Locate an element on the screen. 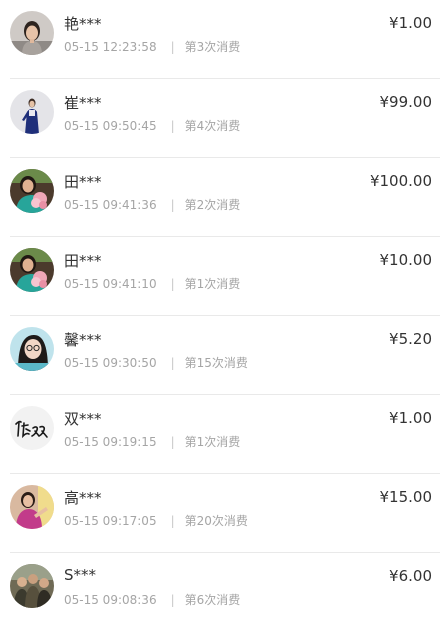  record-amount: ¥10.00 is located at coordinates (406, 260).